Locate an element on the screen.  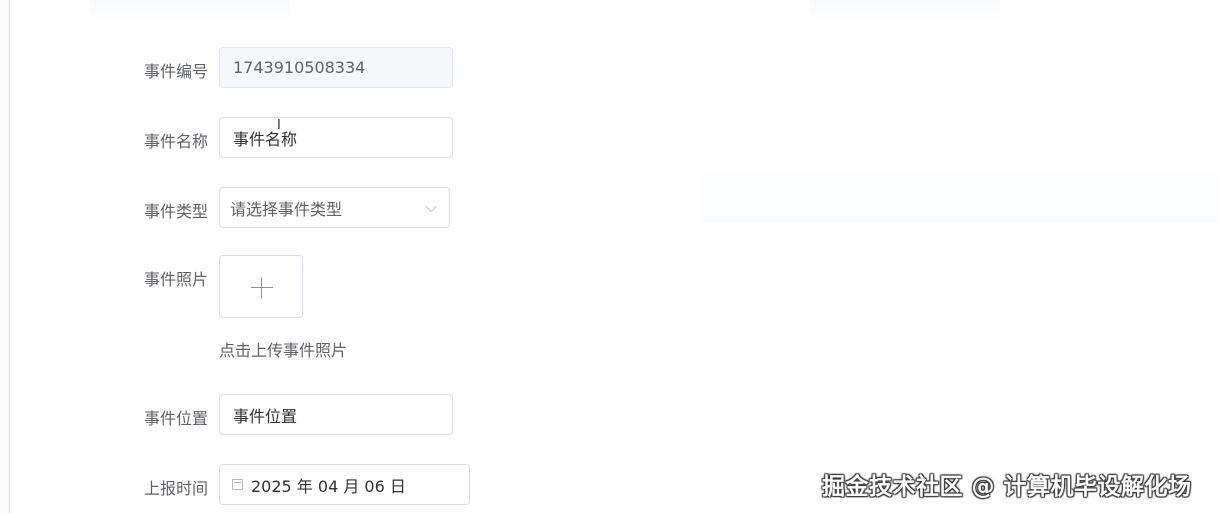
event-type-placeholder: 请选择事件类型 is located at coordinates (286, 209).